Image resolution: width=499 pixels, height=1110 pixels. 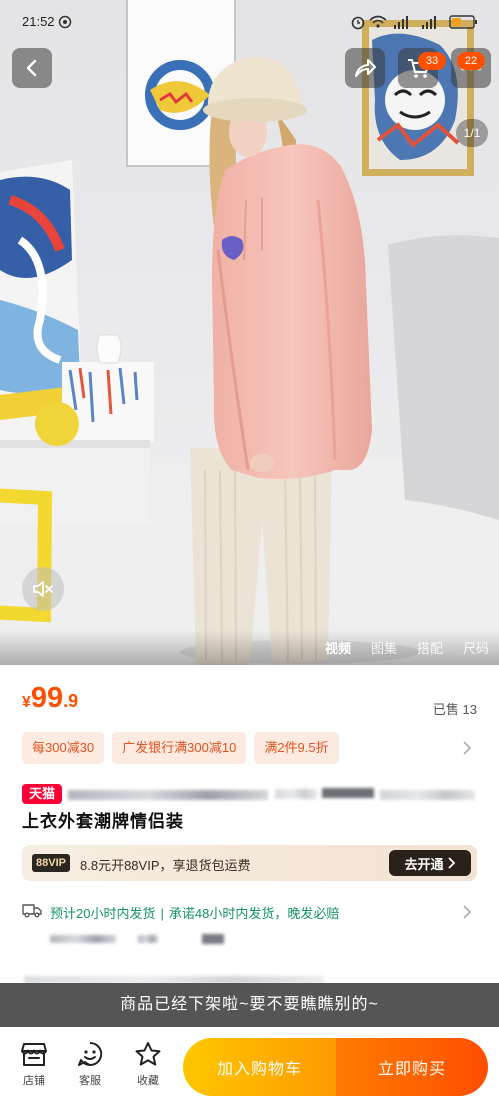 I want to click on more-badge: 22, so click(x=471, y=61).